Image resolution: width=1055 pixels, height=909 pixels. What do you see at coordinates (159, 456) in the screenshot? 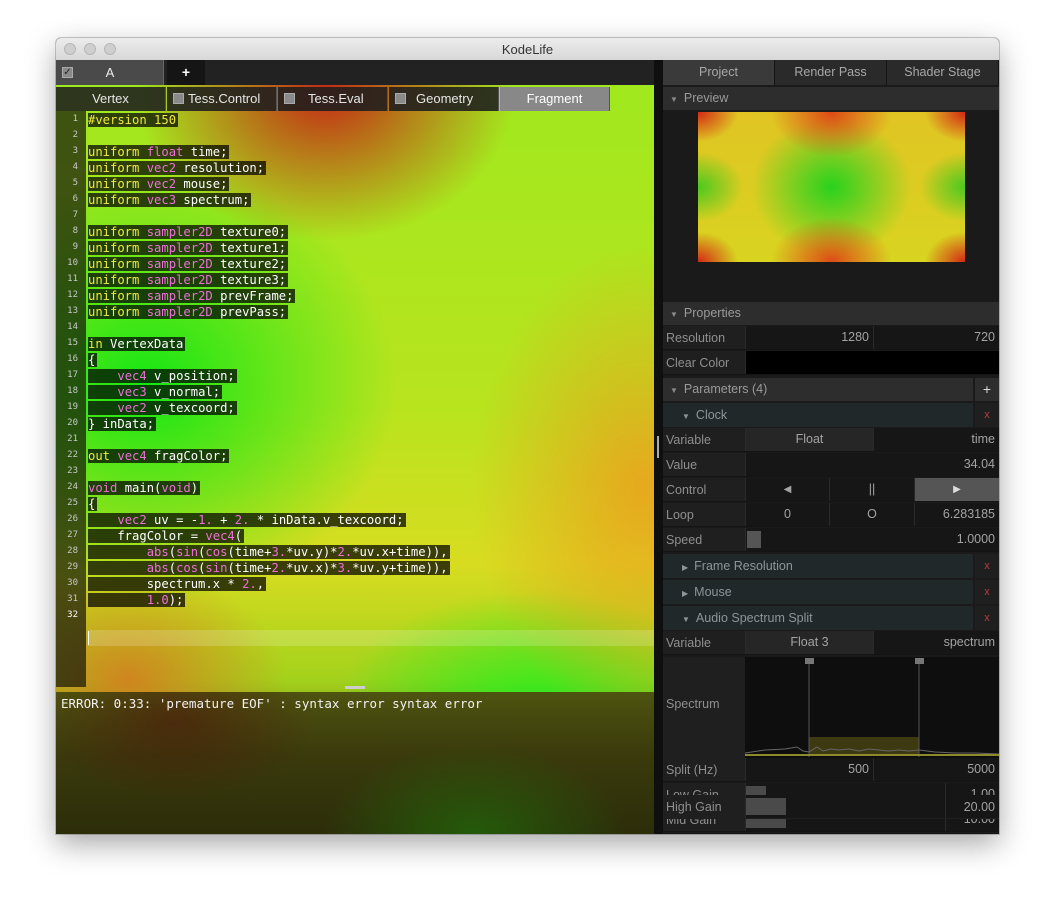
I see `code-line: out vec4 fragColor;` at bounding box center [159, 456].